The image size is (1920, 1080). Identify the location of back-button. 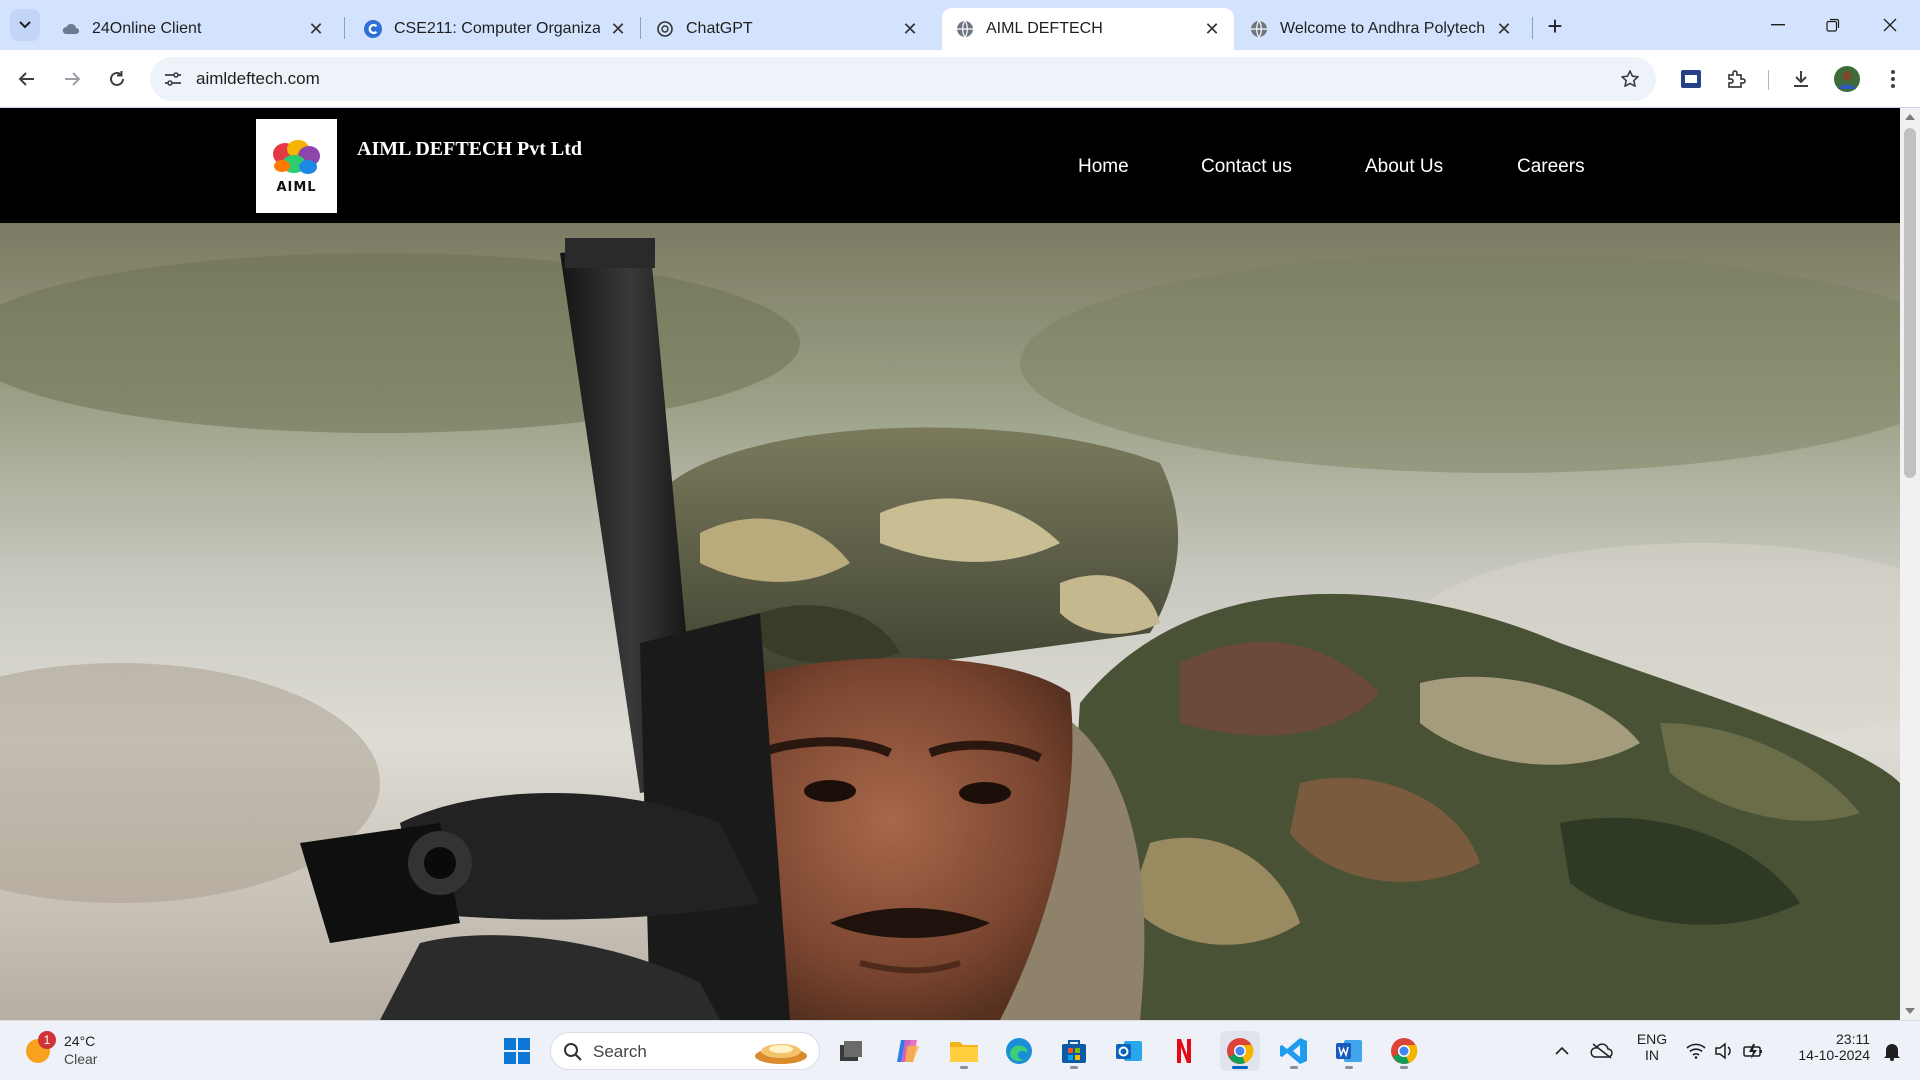
(27, 79).